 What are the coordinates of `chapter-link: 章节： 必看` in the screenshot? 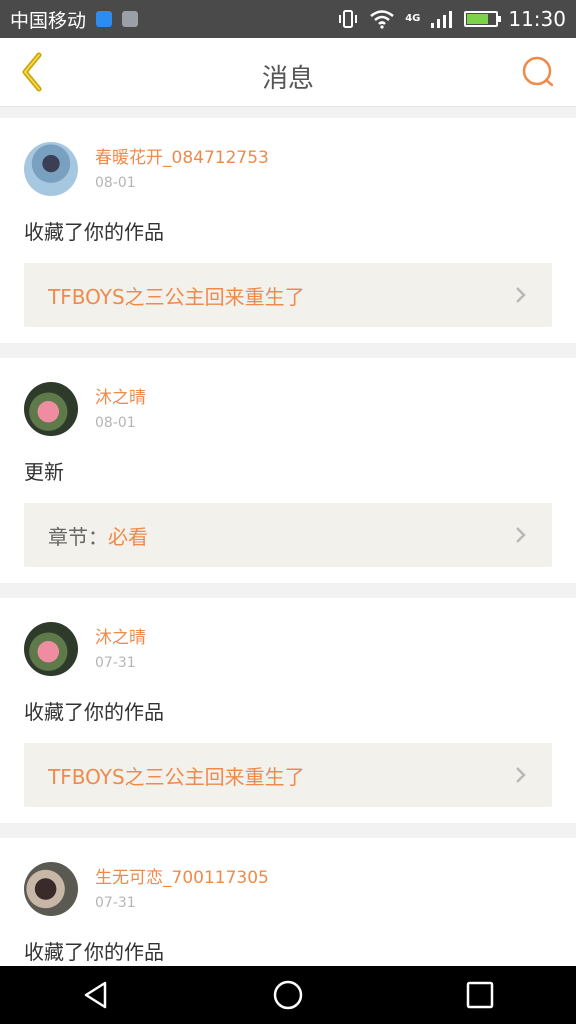 It's located at (288, 535).